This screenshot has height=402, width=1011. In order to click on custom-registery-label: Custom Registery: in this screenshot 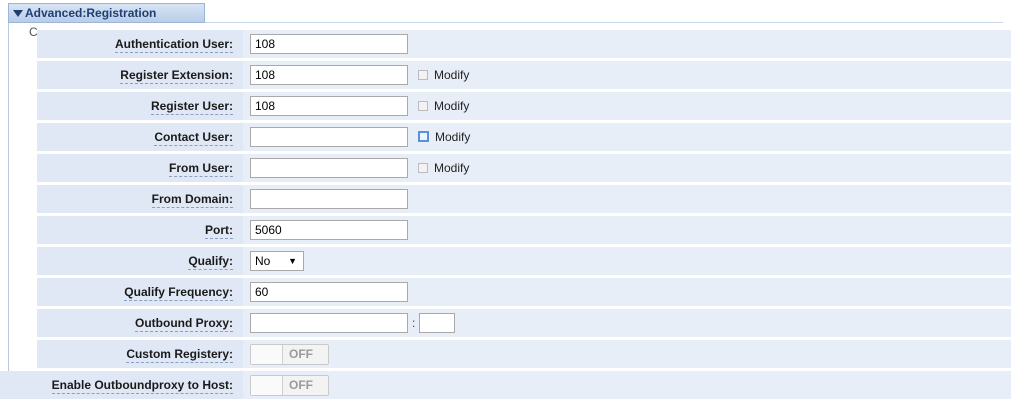, I will do `click(179, 355)`.